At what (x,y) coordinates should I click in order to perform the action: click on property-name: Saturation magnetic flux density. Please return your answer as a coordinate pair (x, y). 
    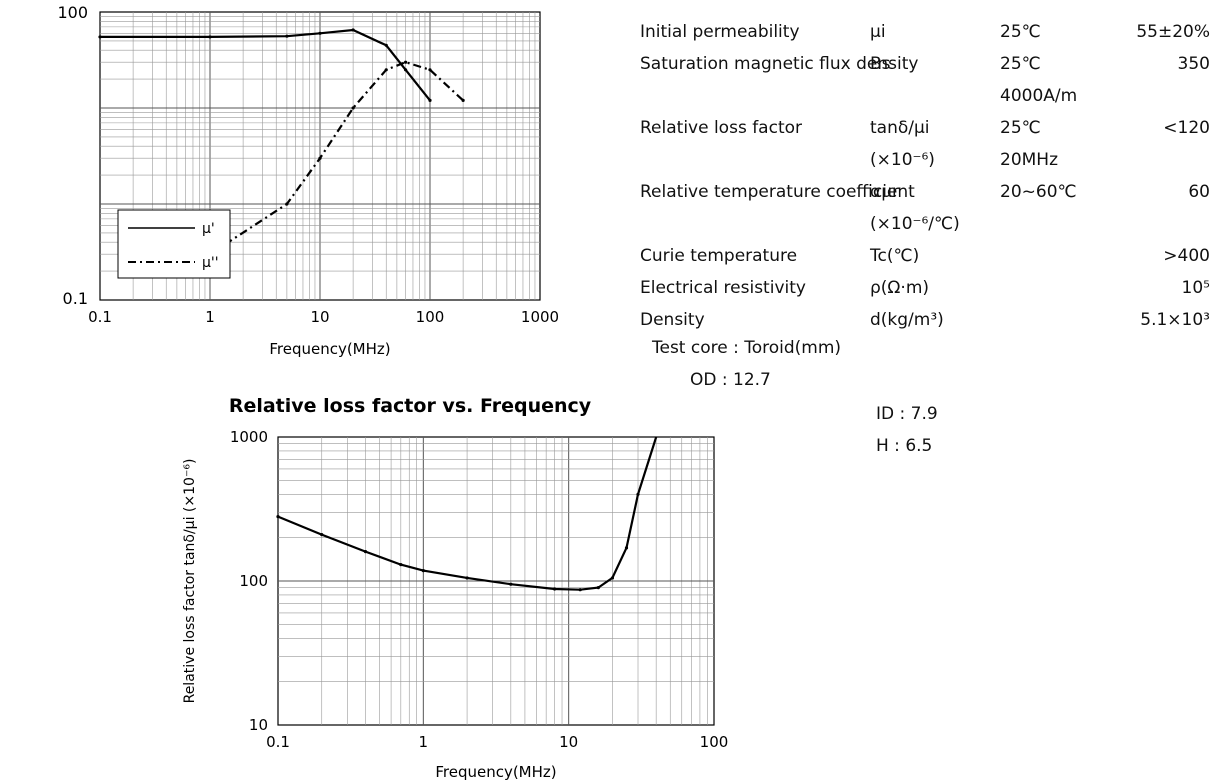
    Looking at the image, I should click on (779, 64).